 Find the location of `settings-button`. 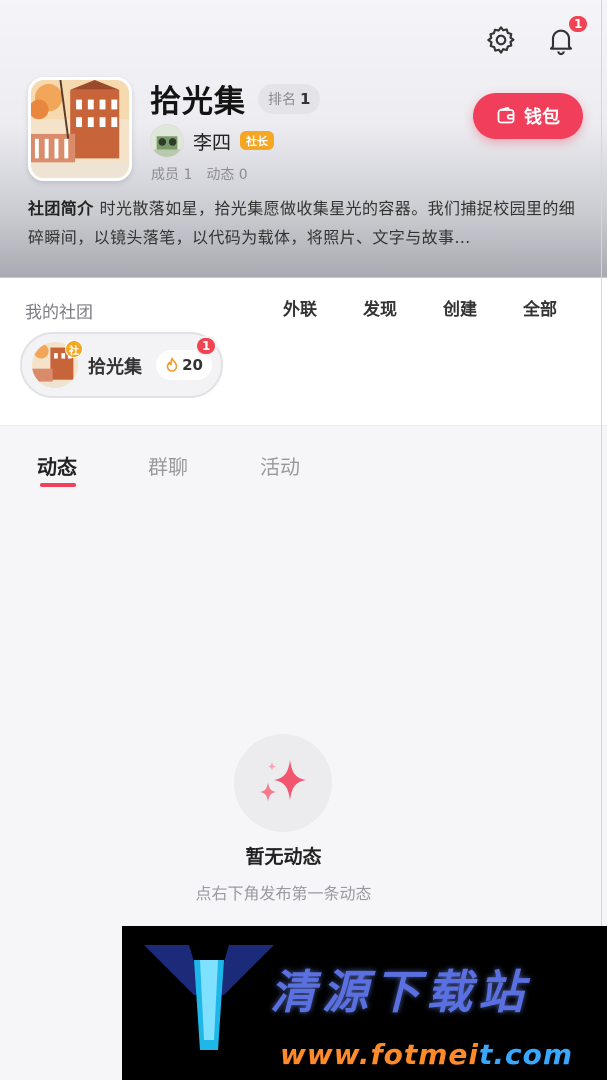

settings-button is located at coordinates (501, 40).